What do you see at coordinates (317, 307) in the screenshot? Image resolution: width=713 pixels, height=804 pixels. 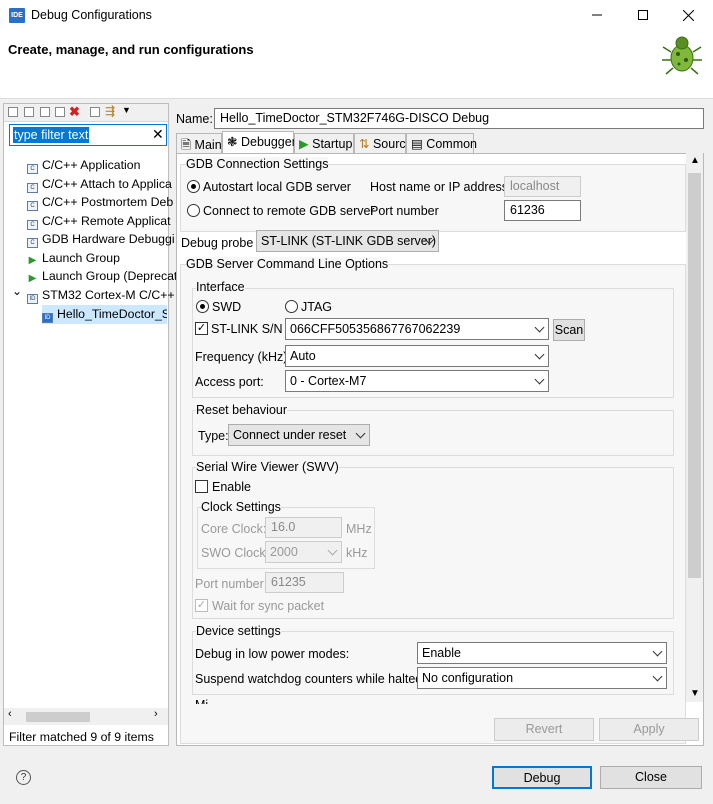 I see `jtag-label: JTAG` at bounding box center [317, 307].